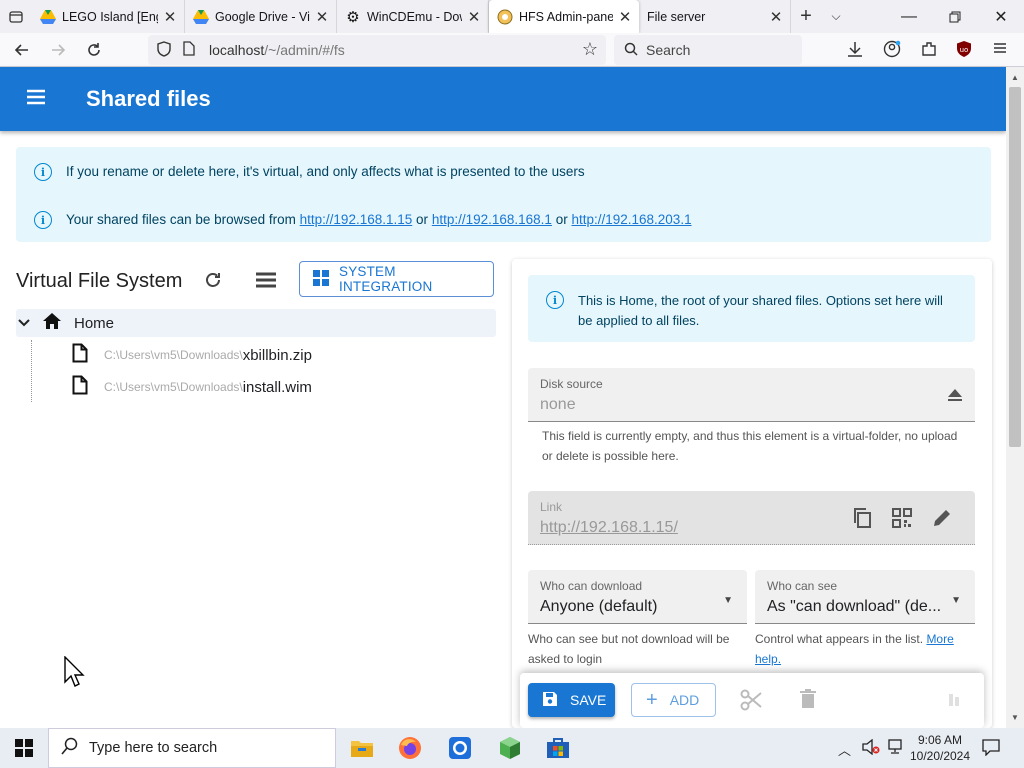  Describe the element at coordinates (304, 50) in the screenshot. I see `url-path: /~/admin/#/fs` at that location.